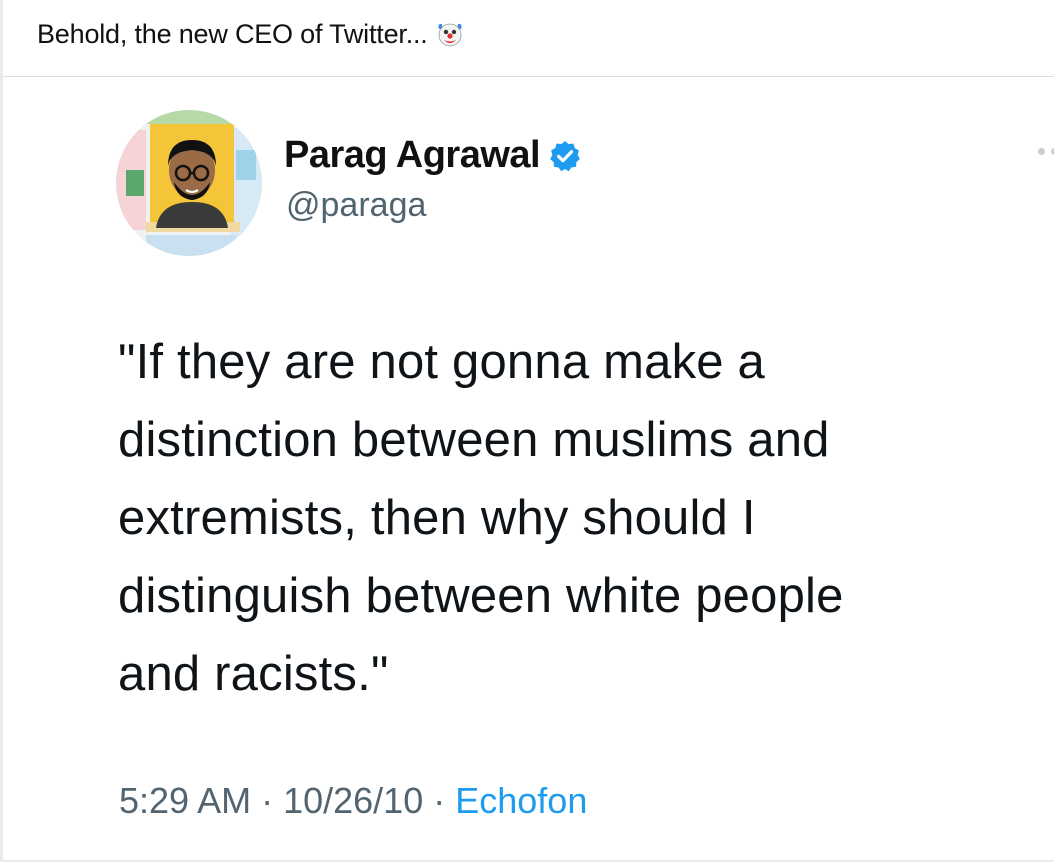 This screenshot has width=1054, height=862. Describe the element at coordinates (356, 205) in the screenshot. I see `user-handle: @paraga` at that location.